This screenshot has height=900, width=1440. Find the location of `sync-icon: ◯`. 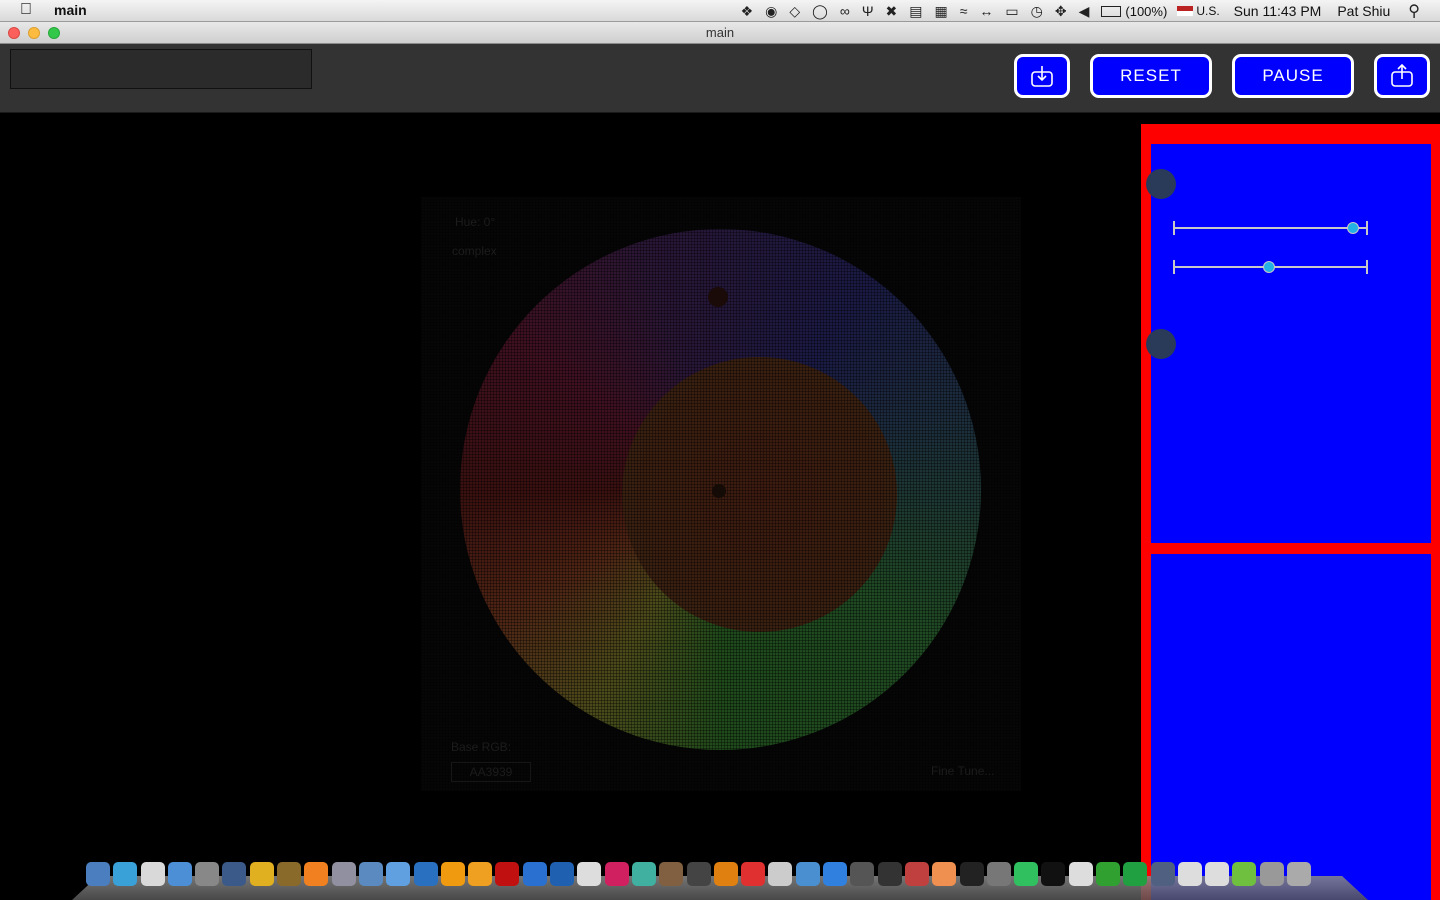

sync-icon: ◯ is located at coordinates (820, 11).